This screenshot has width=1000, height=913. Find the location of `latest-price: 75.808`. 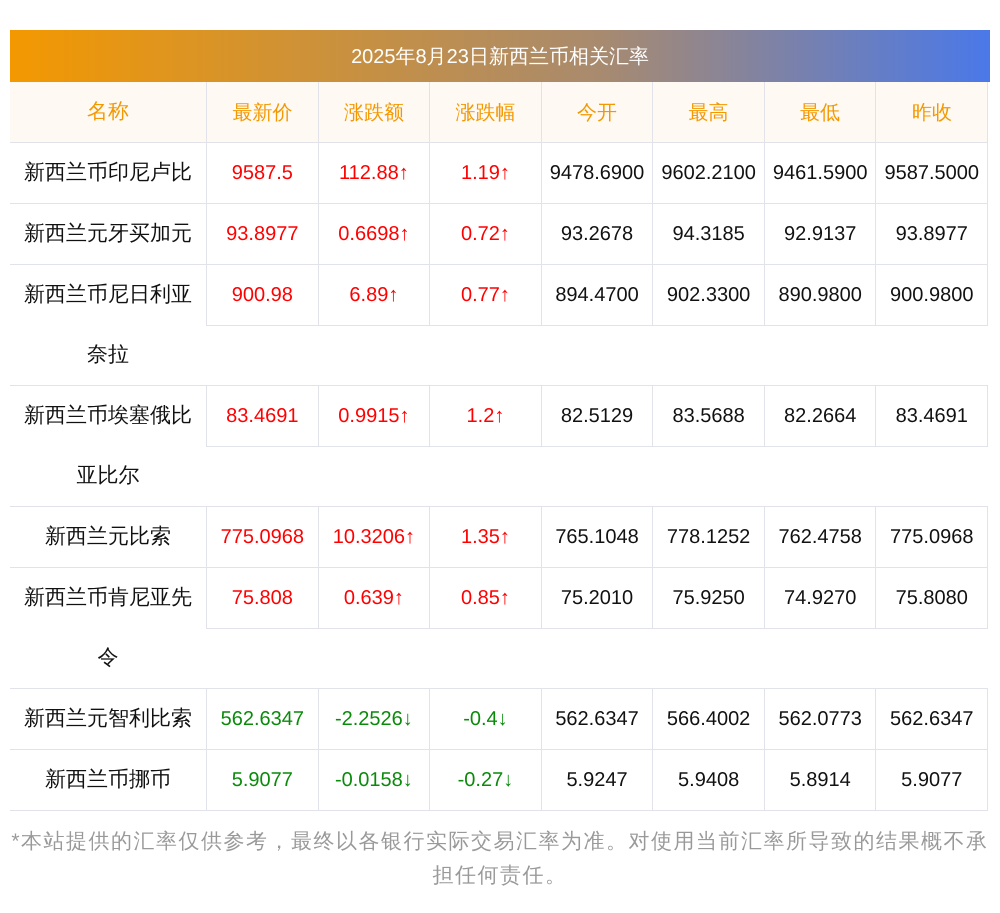

latest-price: 75.808 is located at coordinates (263, 598).